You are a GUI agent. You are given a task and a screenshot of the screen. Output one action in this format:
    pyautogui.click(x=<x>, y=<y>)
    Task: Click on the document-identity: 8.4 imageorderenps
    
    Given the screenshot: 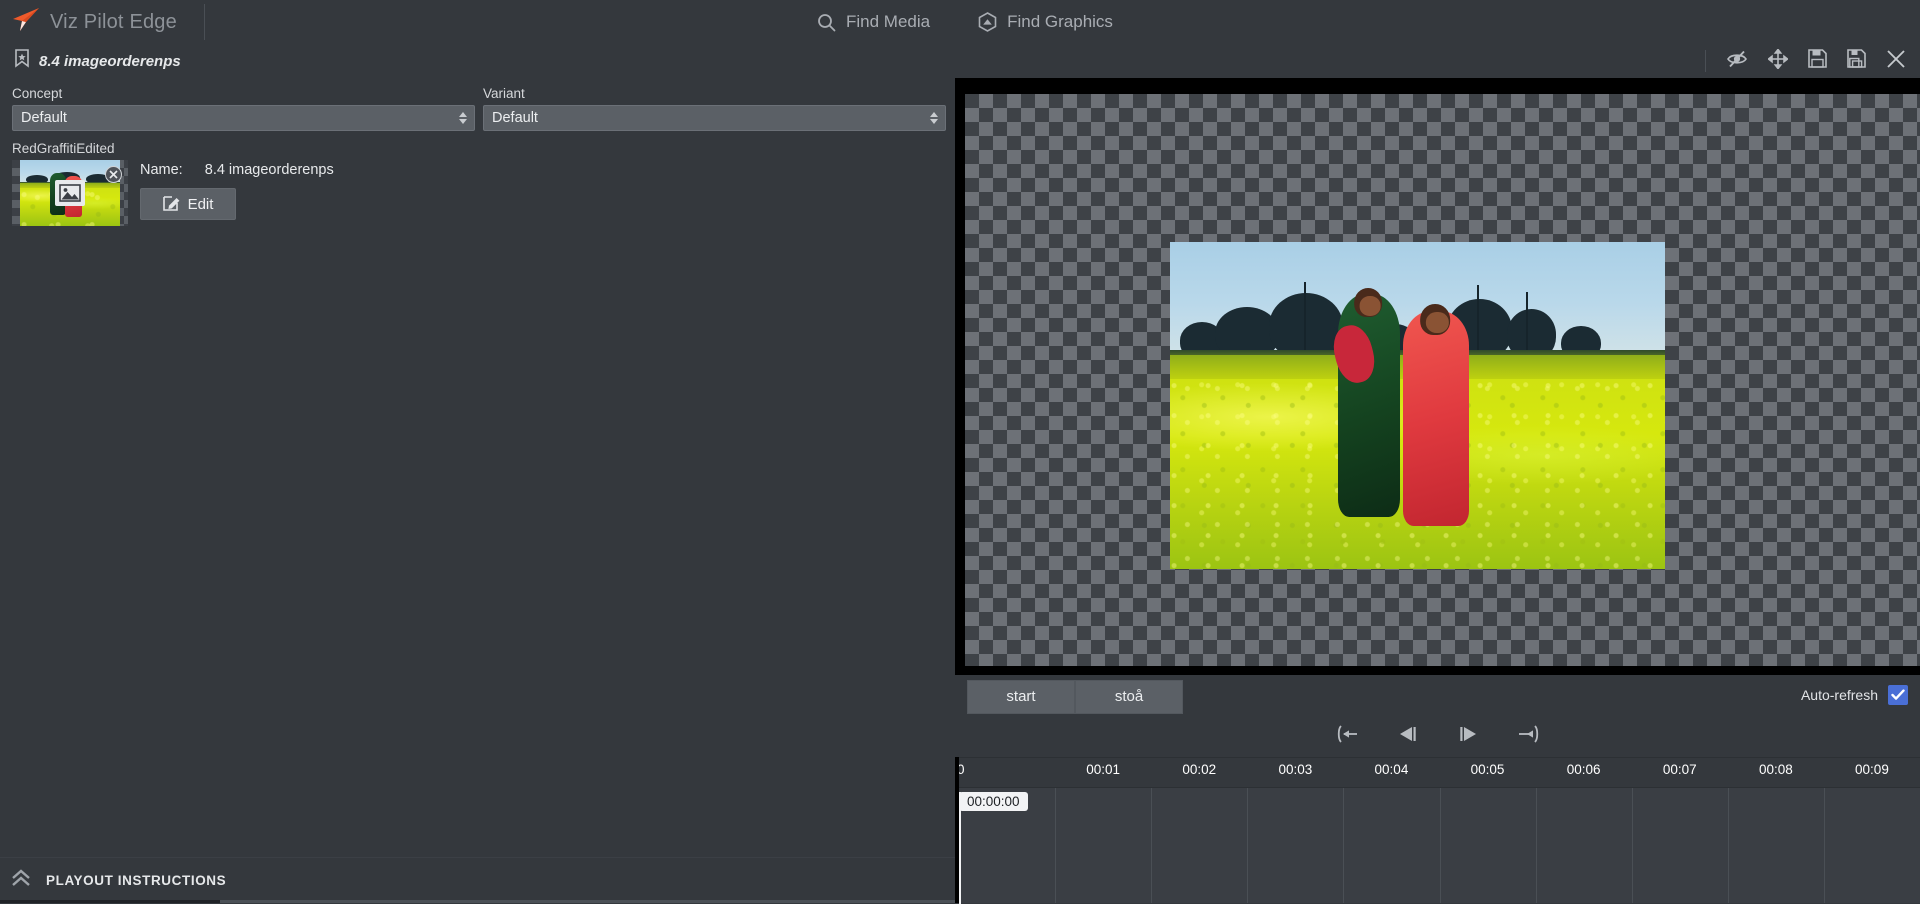 What is the action you would take?
    pyautogui.click(x=90, y=61)
    